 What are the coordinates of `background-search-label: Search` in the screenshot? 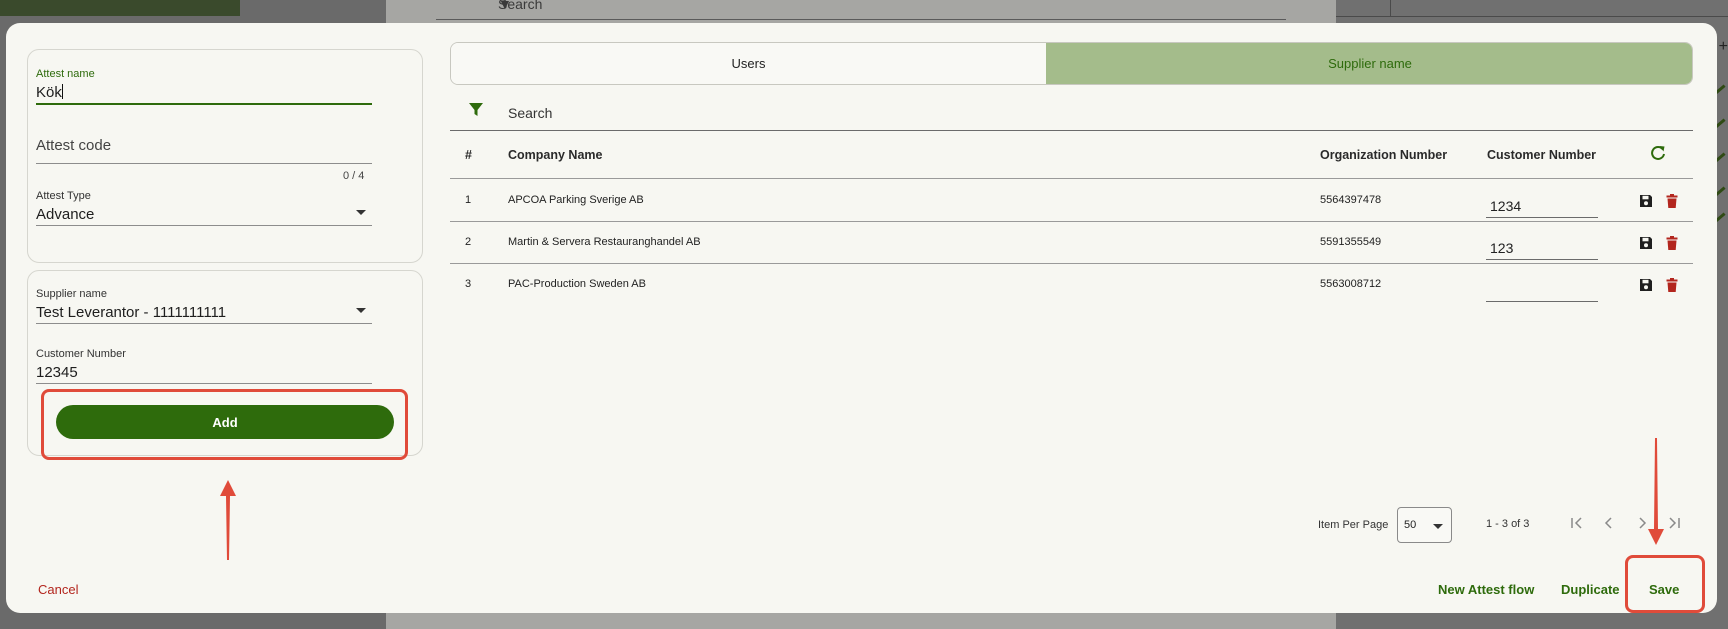 It's located at (520, 6).